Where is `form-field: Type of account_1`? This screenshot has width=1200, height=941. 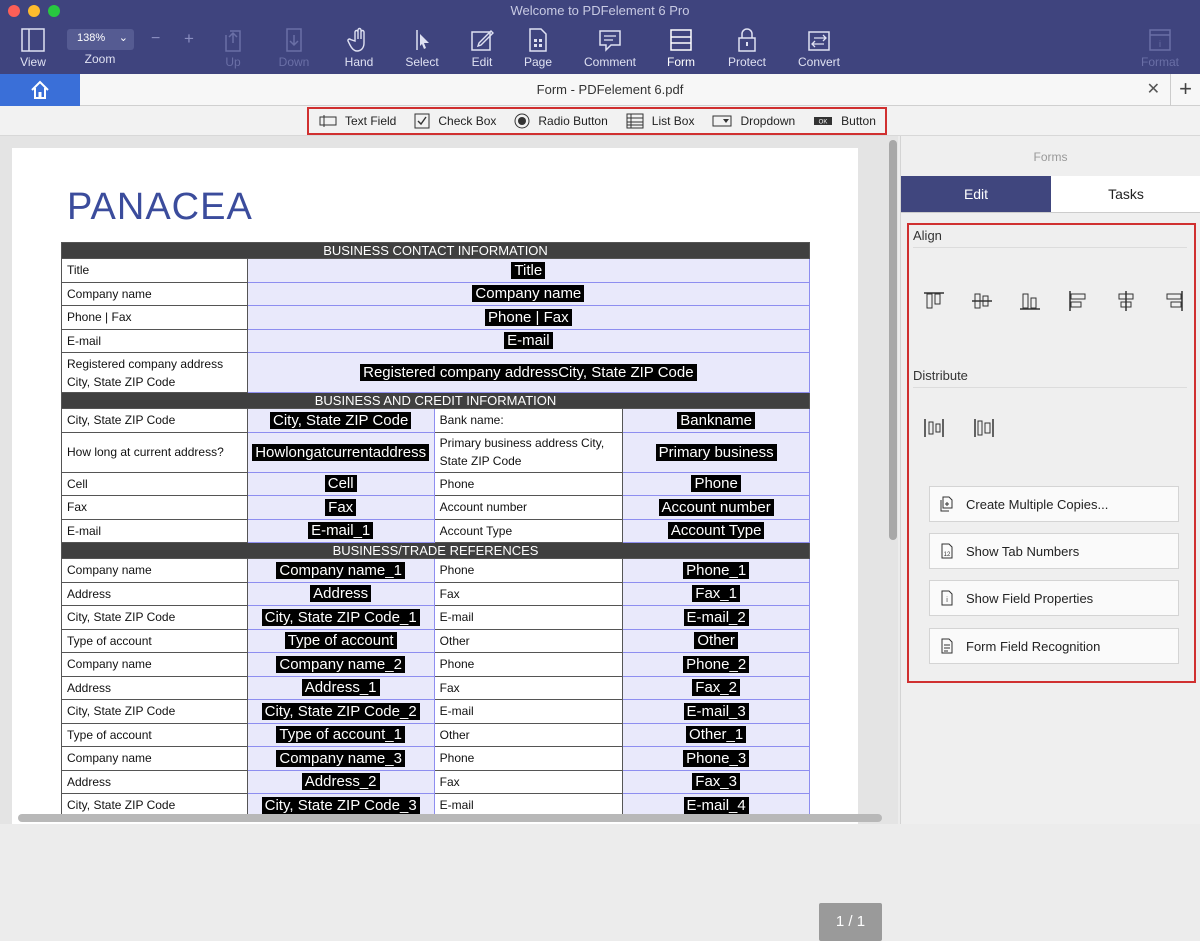
form-field: Type of account_1 is located at coordinates (340, 734).